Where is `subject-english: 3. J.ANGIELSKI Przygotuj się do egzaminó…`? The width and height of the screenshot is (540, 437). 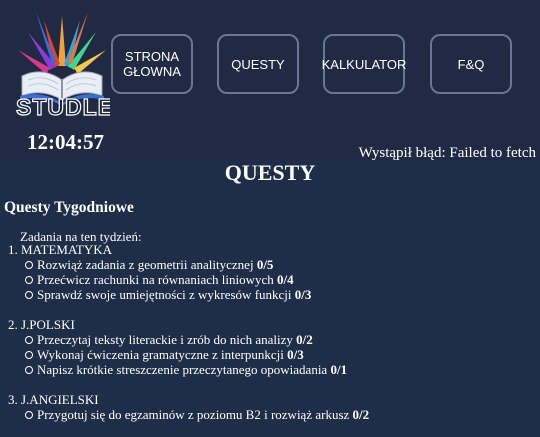
subject-english: 3. J.ANGIELSKI Przygotuj się do egzaminó… is located at coordinates (273, 407).